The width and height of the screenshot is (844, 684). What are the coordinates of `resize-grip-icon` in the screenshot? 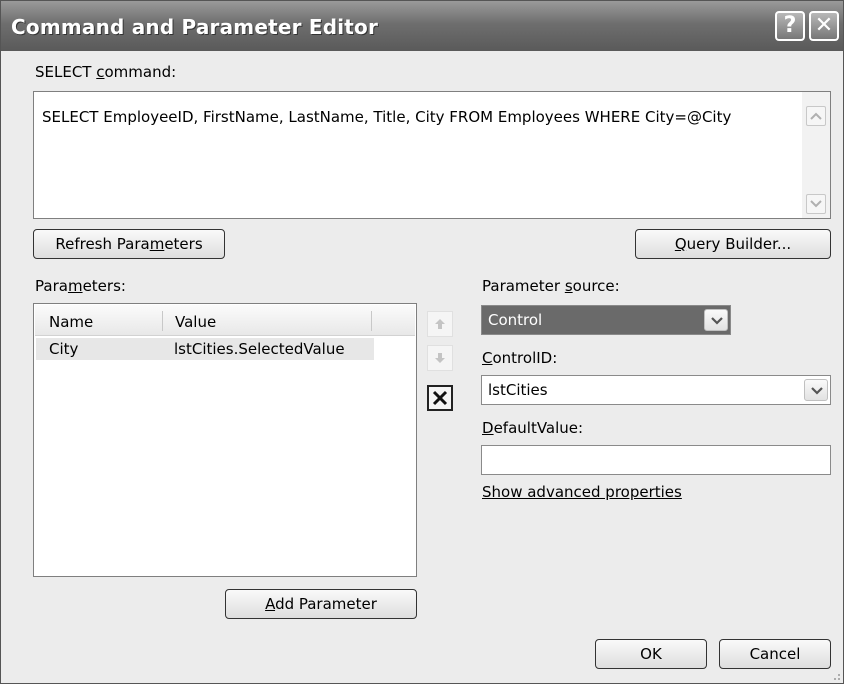 It's located at (835, 675).